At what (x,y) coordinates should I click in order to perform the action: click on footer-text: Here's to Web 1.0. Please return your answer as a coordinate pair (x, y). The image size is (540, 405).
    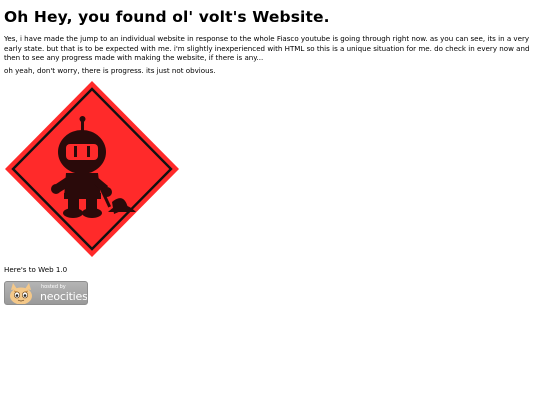
    Looking at the image, I should click on (36, 269).